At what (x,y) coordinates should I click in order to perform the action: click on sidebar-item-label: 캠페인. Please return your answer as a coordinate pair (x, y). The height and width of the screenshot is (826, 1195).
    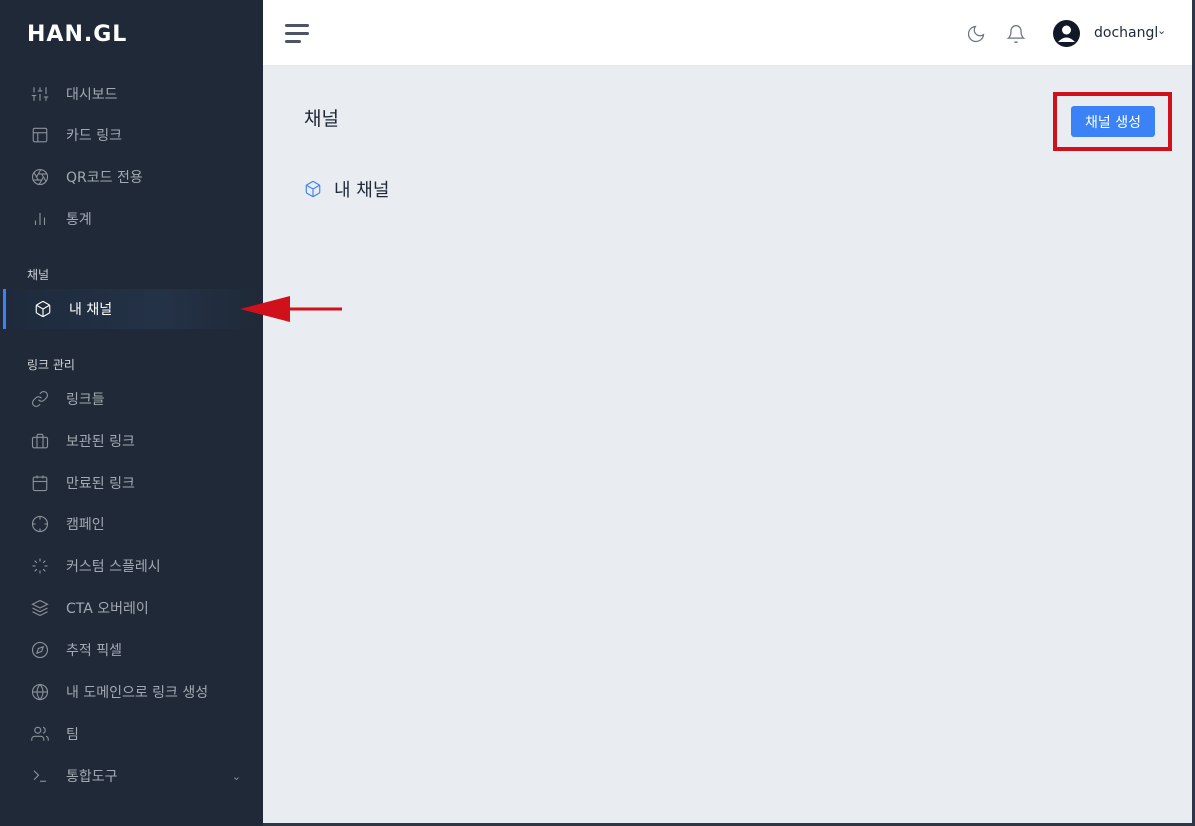
    Looking at the image, I should click on (85, 525).